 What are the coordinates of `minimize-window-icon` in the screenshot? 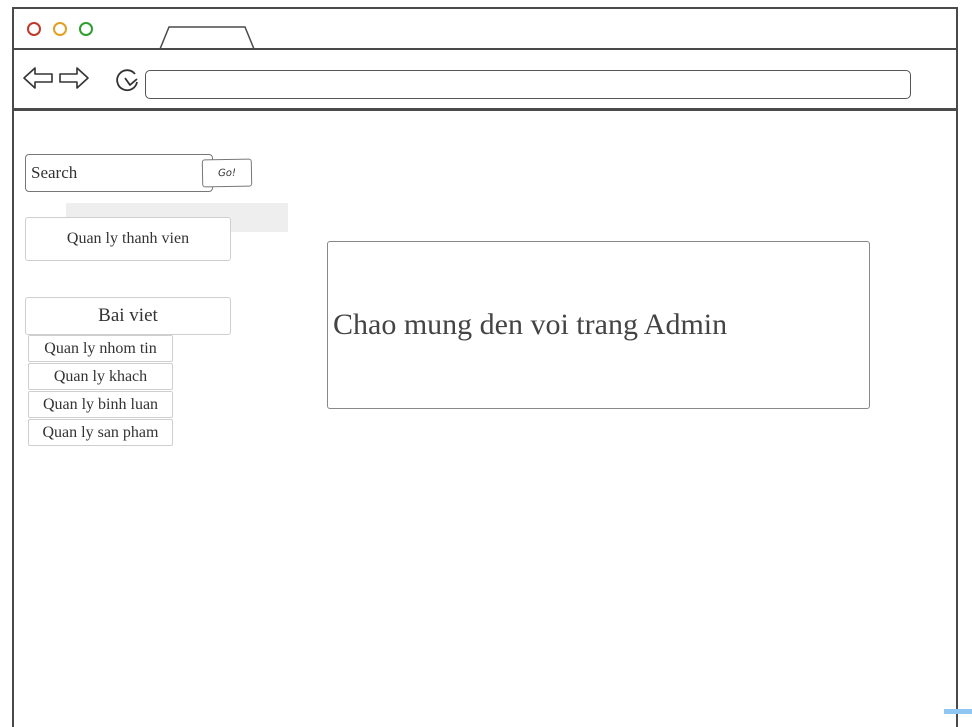 It's located at (60, 29).